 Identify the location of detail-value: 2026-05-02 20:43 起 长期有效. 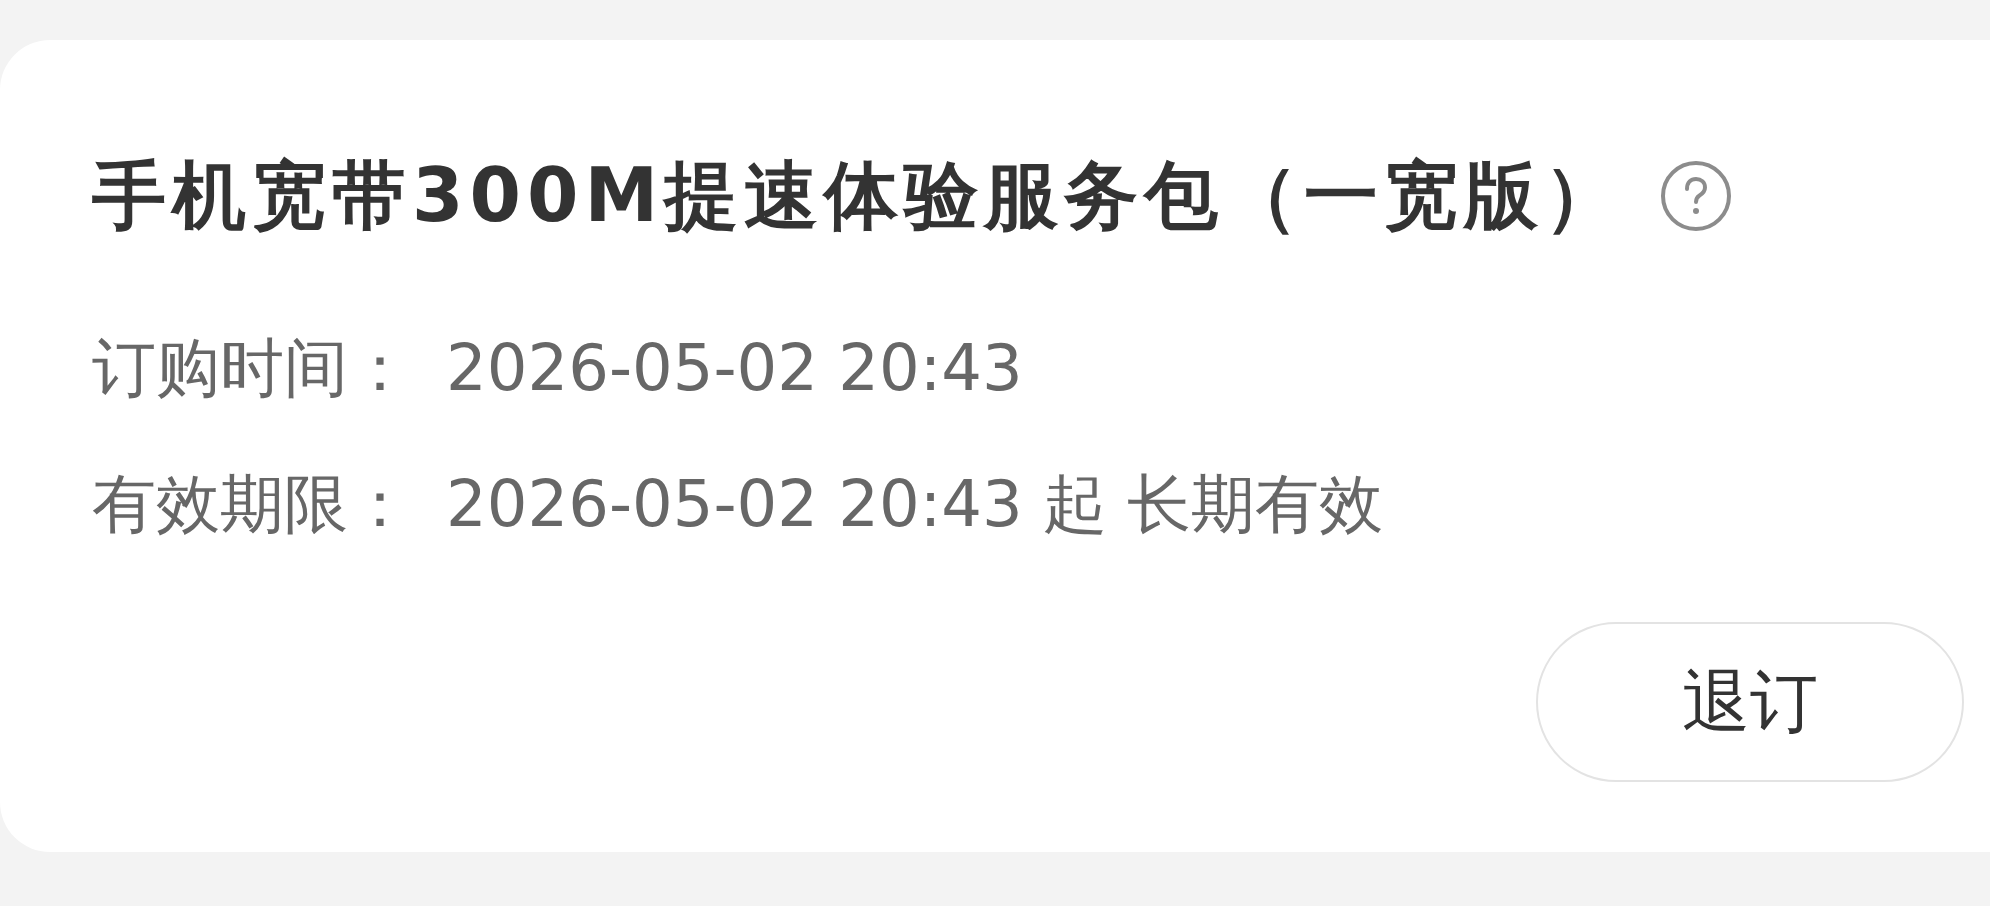
(915, 504).